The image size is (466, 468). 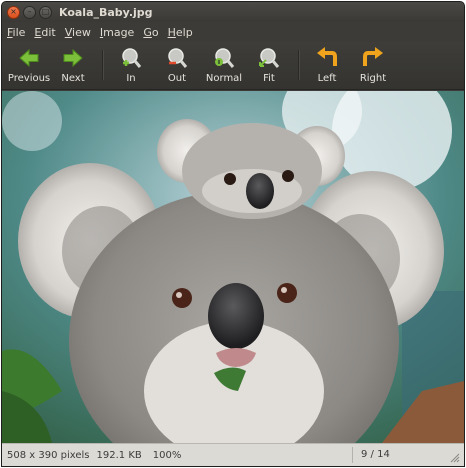 I want to click on zoom-in-button: In, so click(x=131, y=66).